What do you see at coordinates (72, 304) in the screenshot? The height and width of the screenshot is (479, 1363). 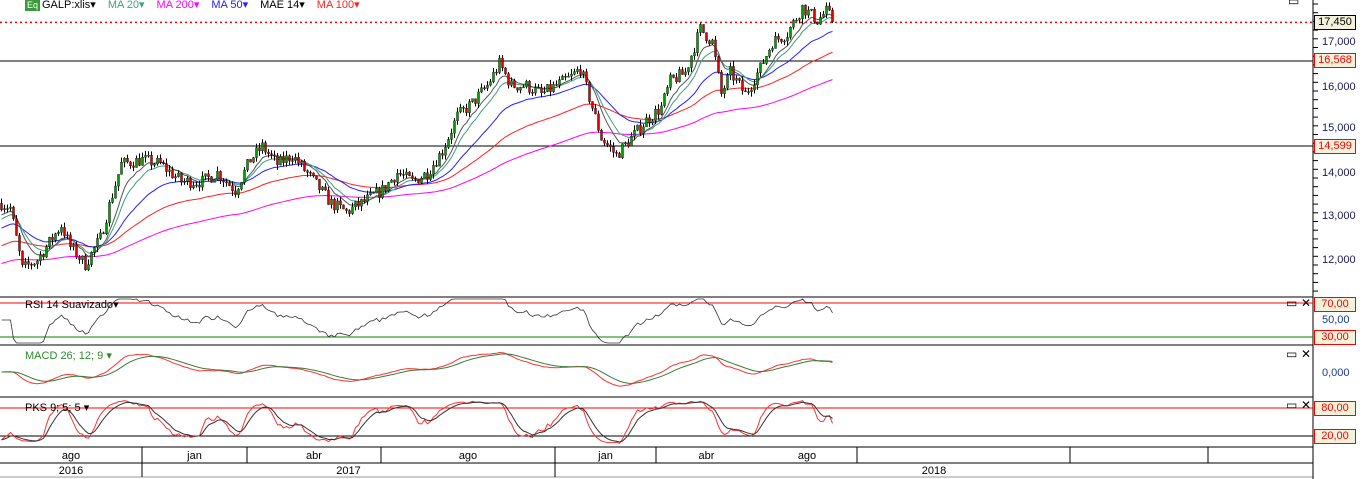 I see `rsi-label: RSI 14 Suavizado▾` at bounding box center [72, 304].